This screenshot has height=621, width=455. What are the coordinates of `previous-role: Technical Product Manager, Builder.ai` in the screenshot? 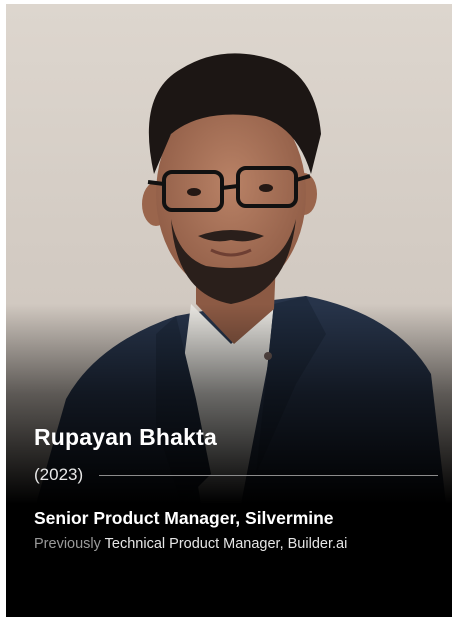 It's located at (226, 544).